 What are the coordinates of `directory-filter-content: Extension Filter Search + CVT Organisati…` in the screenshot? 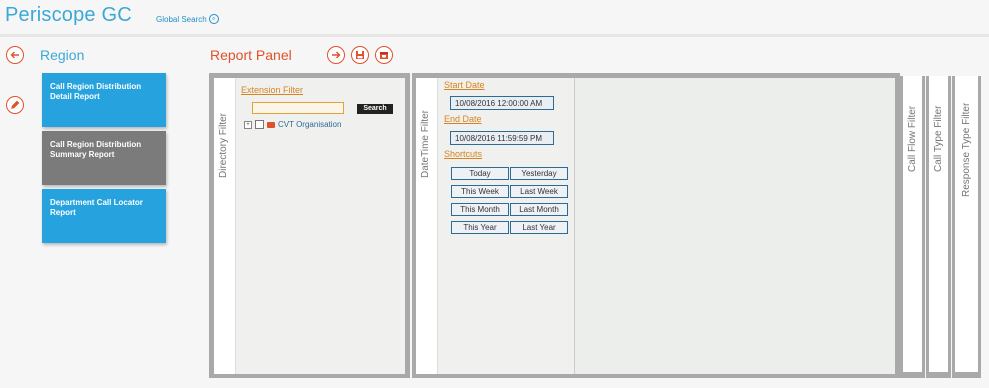 It's located at (320, 226).